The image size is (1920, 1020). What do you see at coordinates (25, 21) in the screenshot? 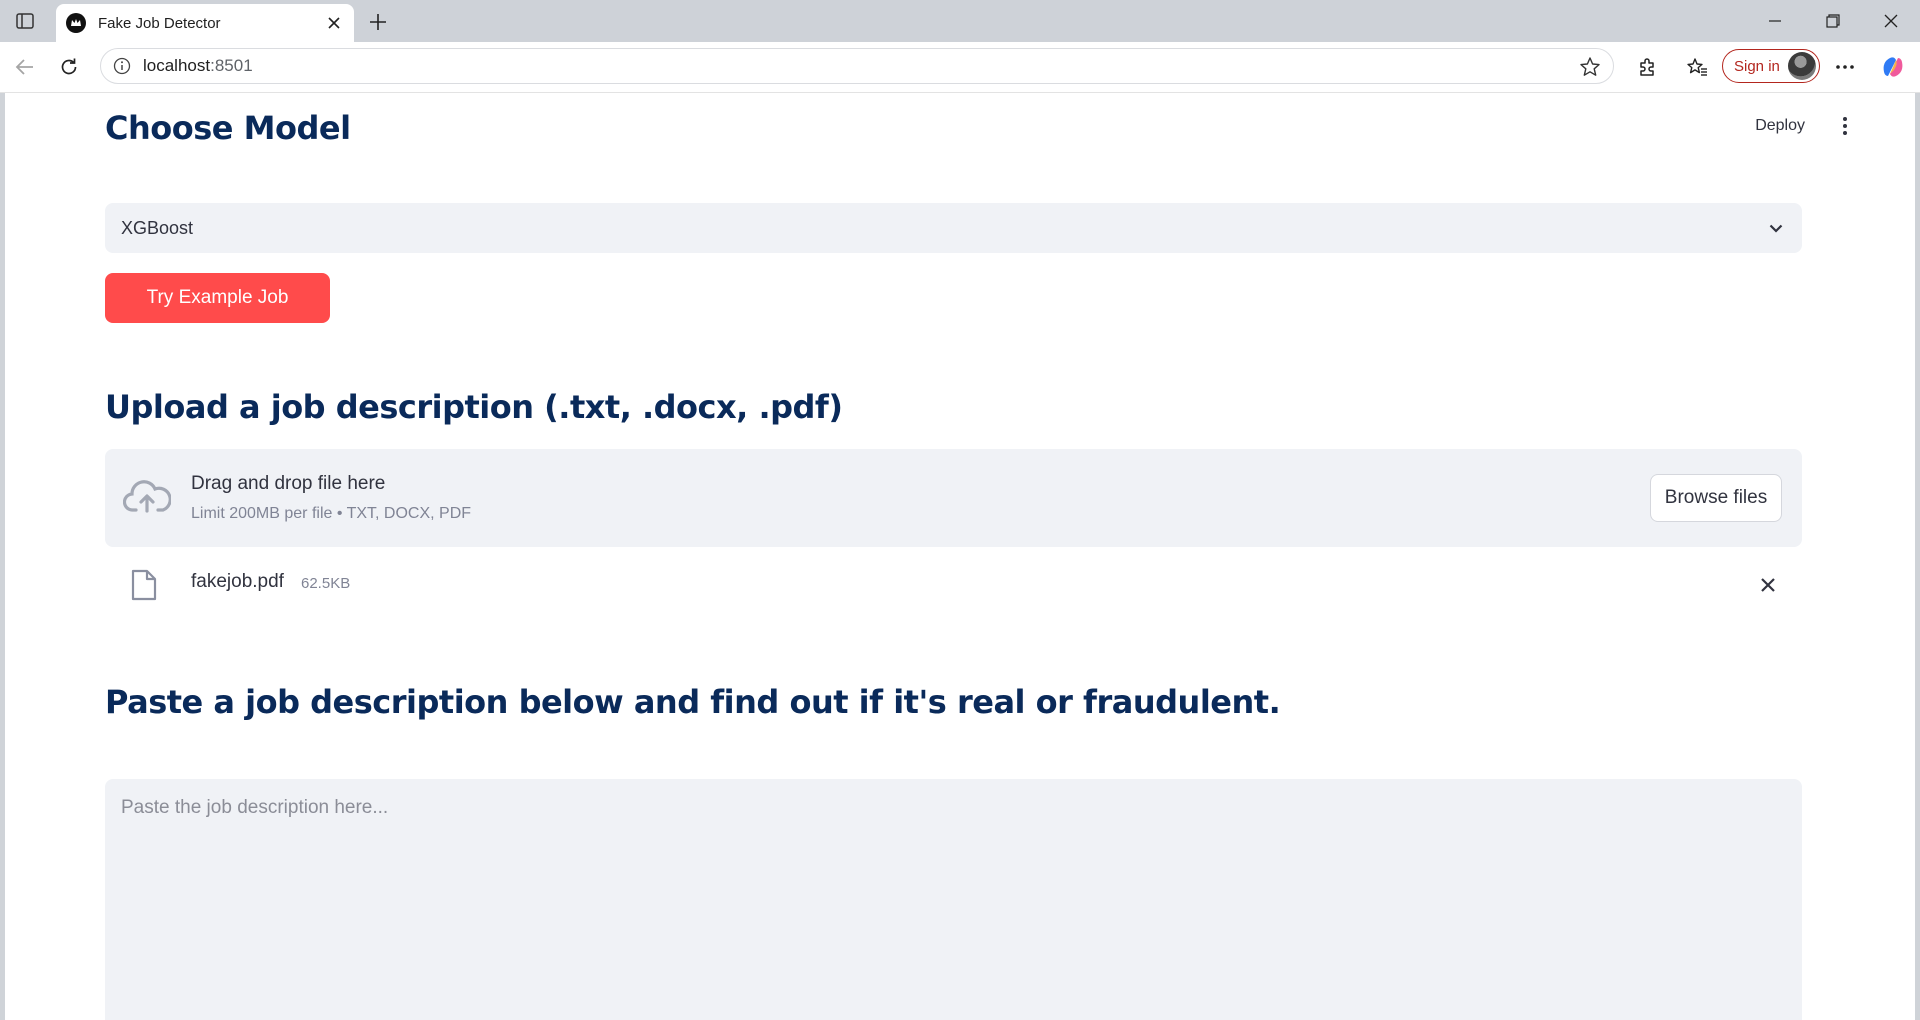
I see `tab-actions-icon` at bounding box center [25, 21].